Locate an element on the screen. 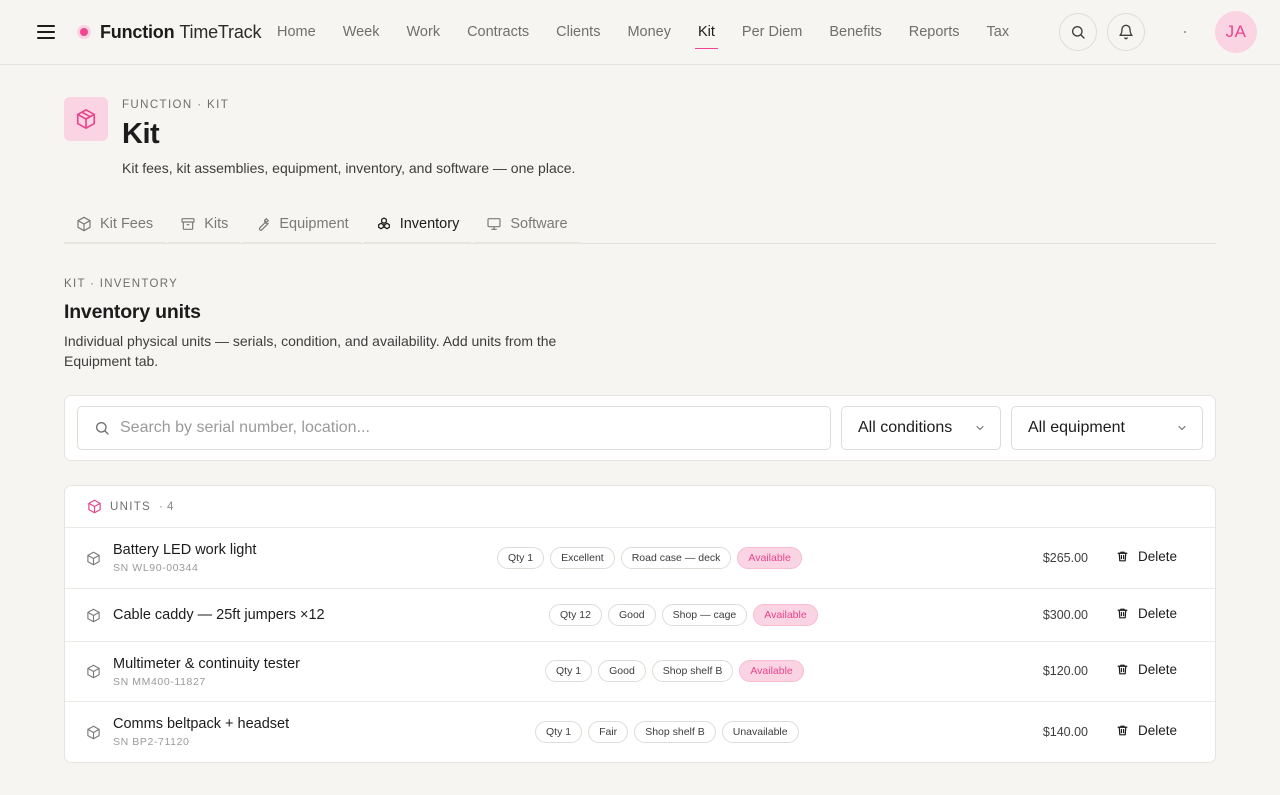  unit-name: Comms beltpack + headset is located at coordinates (201, 724).